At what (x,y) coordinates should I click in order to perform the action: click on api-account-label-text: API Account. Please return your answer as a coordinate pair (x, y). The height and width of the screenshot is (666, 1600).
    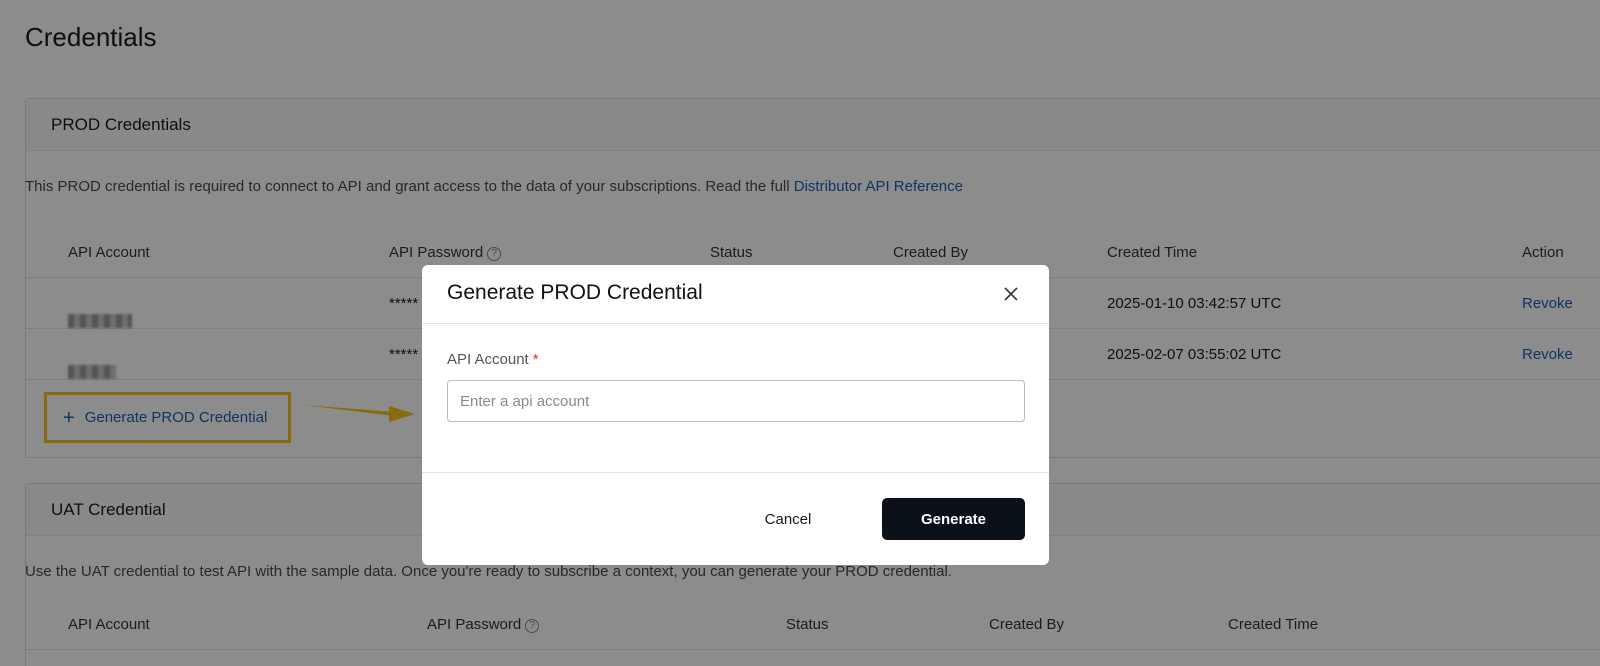
    Looking at the image, I should click on (488, 359).